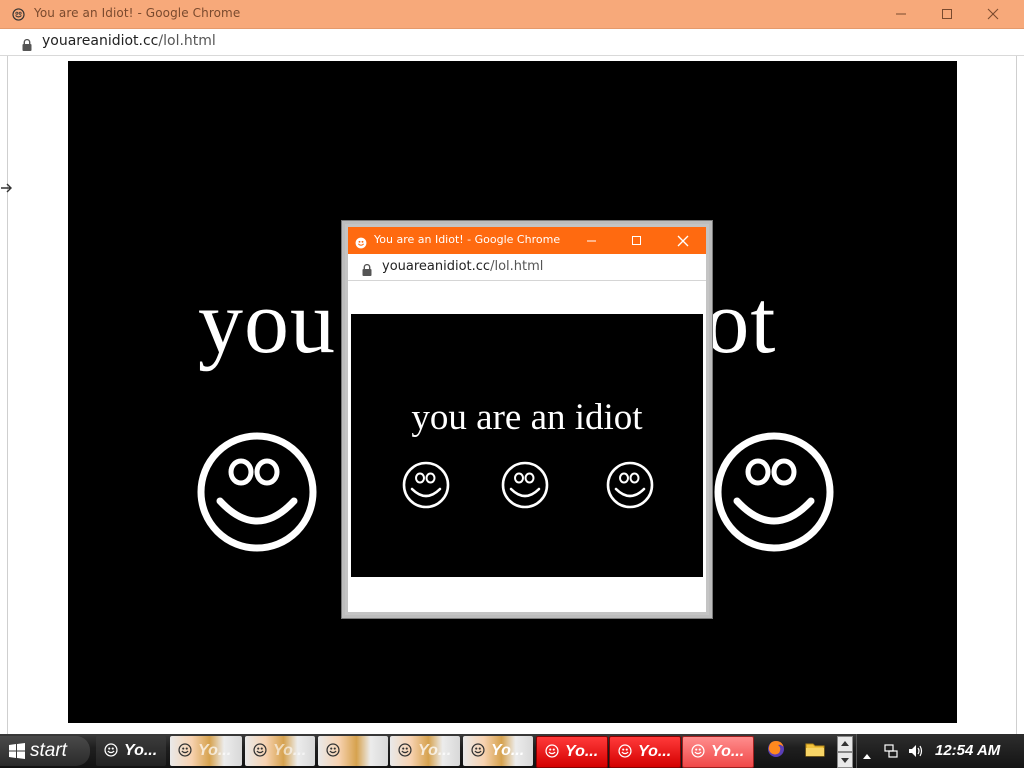 The image size is (1024, 772). Describe the element at coordinates (916, 753) in the screenshot. I see `volume-icon` at that location.